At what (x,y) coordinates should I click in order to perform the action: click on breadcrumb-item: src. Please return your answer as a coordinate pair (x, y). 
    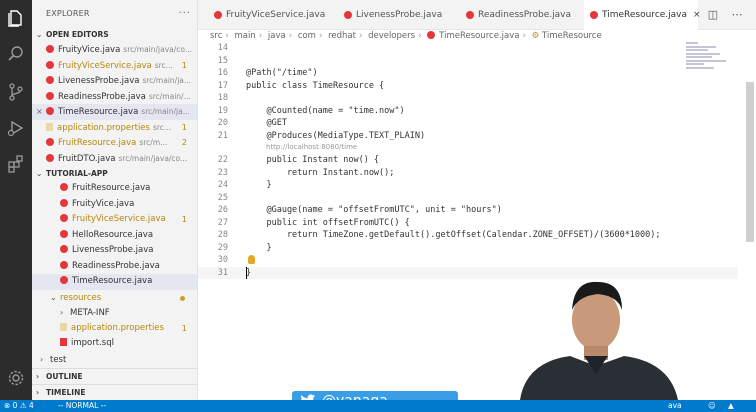
    Looking at the image, I should click on (216, 36).